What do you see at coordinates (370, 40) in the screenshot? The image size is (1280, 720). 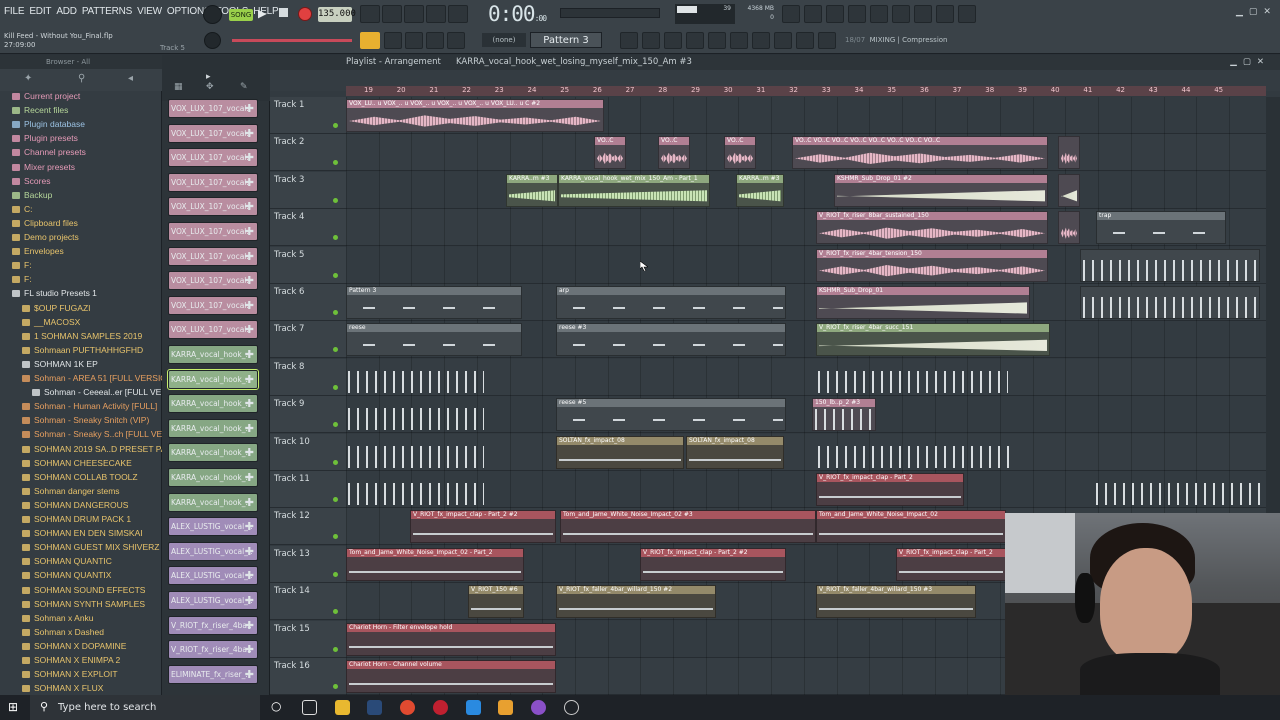 I see `snap-icon` at bounding box center [370, 40].